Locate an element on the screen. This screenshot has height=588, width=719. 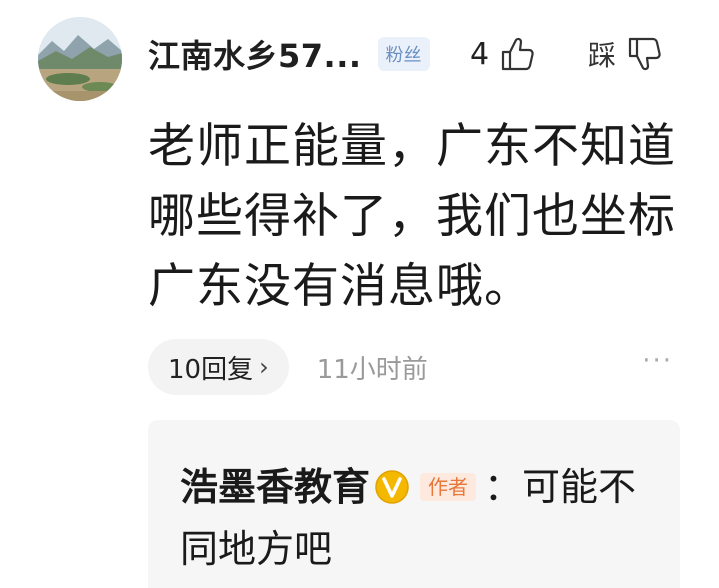
like-button: 4 is located at coordinates (503, 54).